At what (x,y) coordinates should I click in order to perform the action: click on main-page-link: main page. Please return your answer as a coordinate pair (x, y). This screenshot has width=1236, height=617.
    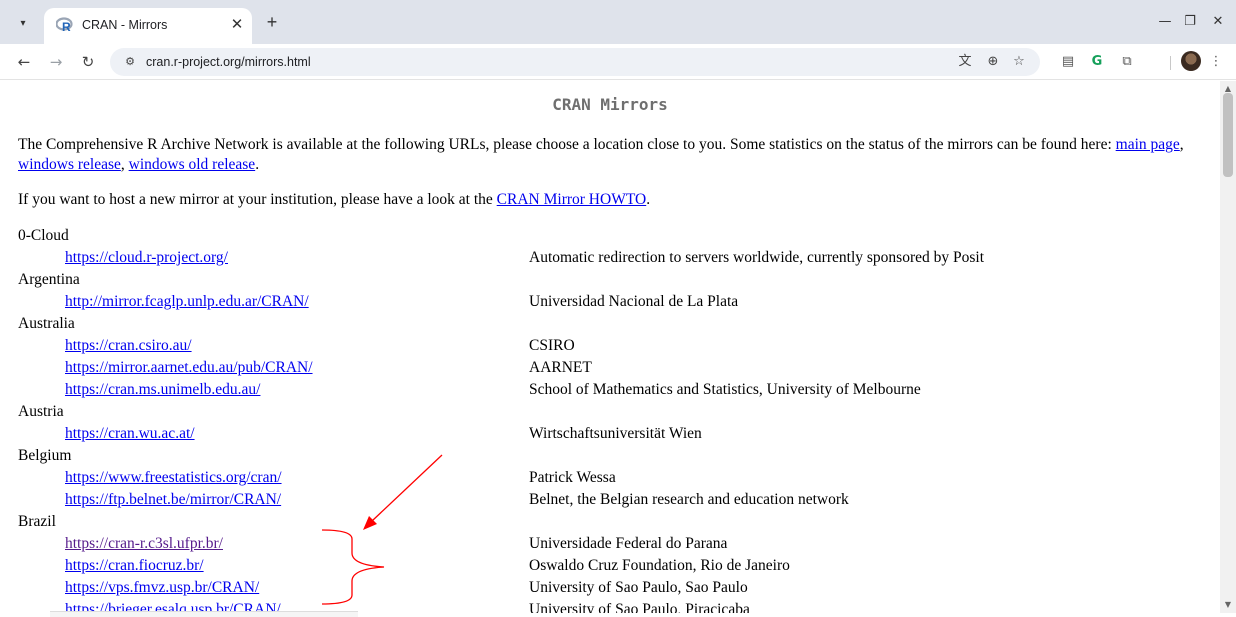
    Looking at the image, I should click on (1148, 144).